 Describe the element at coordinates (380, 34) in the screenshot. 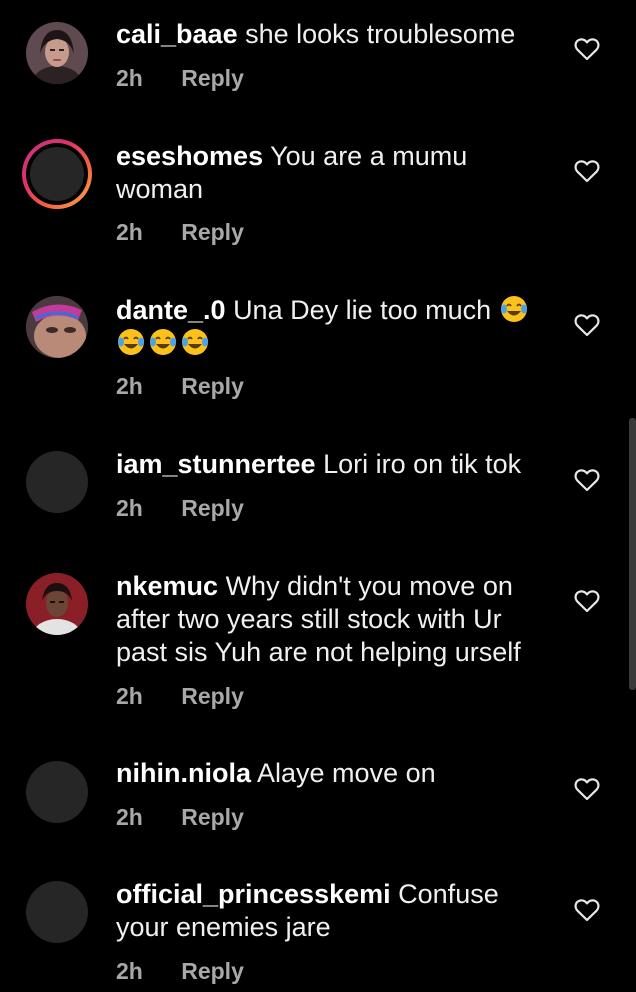

I see `comment-body: she looks troublesome` at that location.